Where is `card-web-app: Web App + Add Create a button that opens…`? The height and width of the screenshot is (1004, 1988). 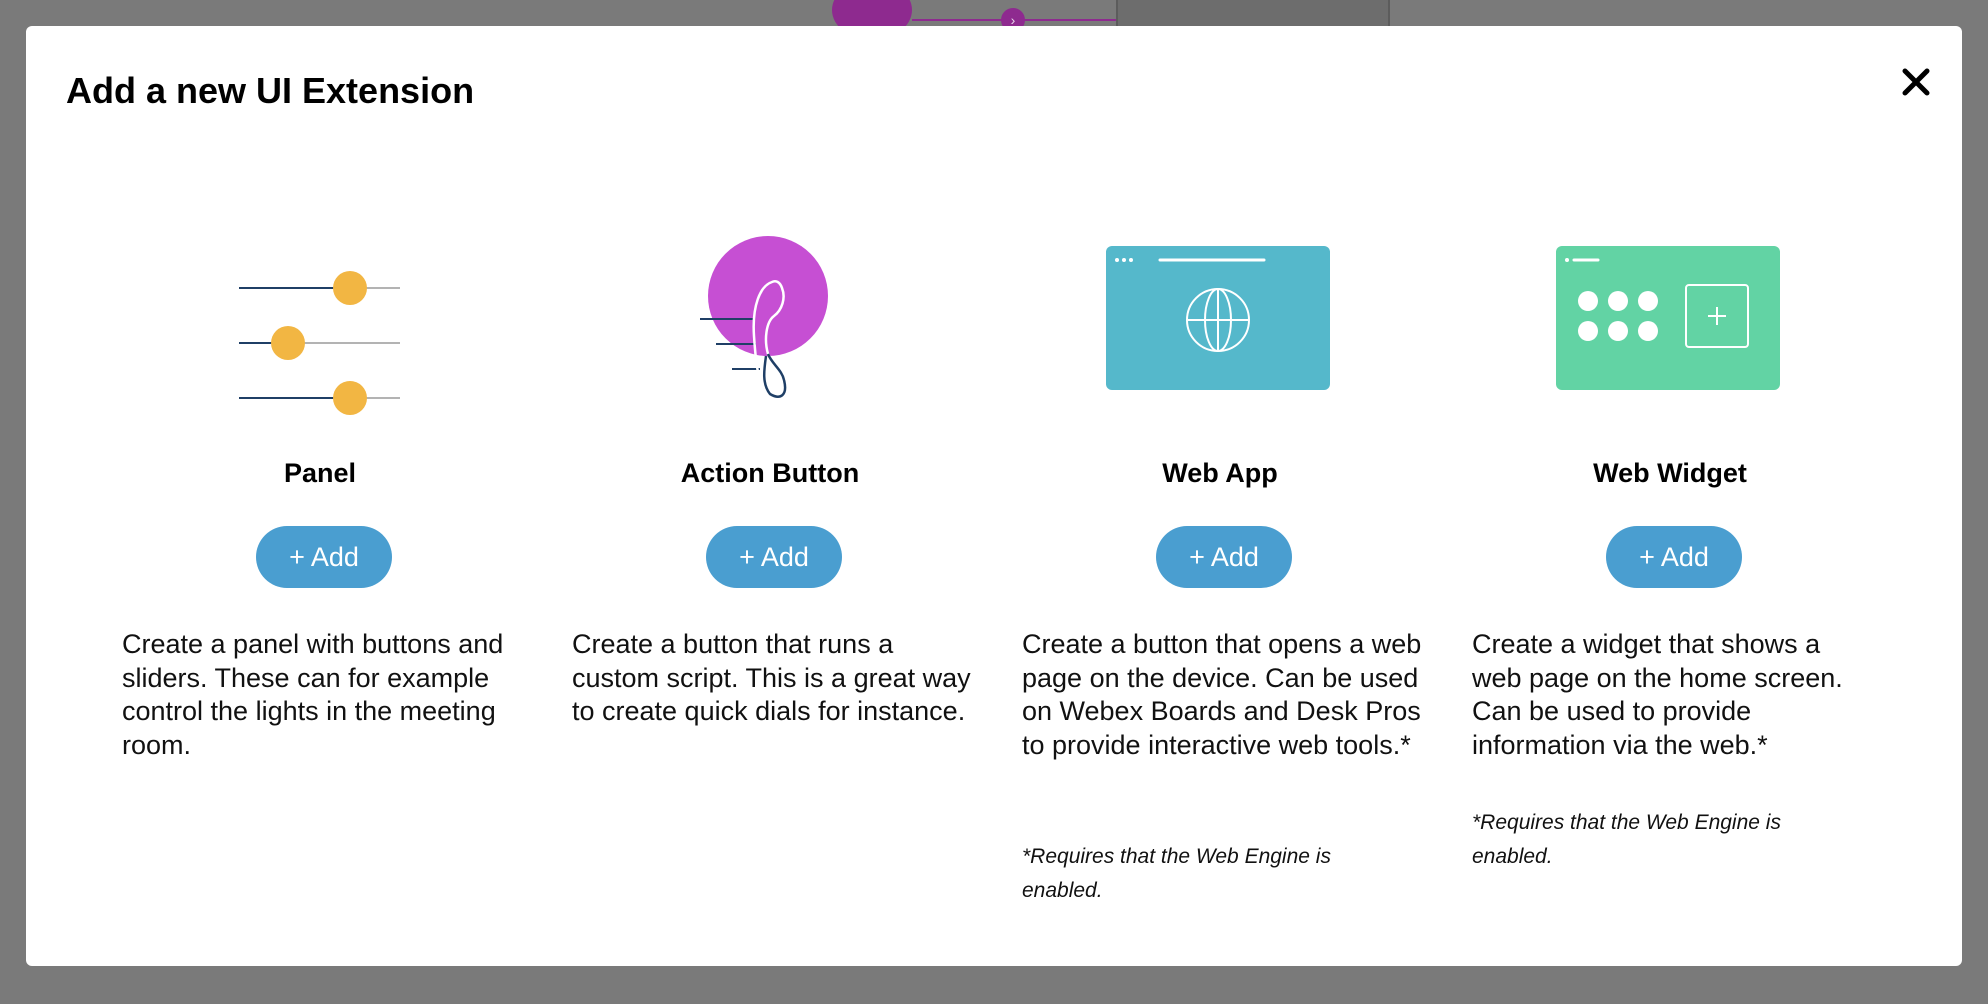 card-web-app: Web App + Add Create a button that opens… is located at coordinates (1220, 569).